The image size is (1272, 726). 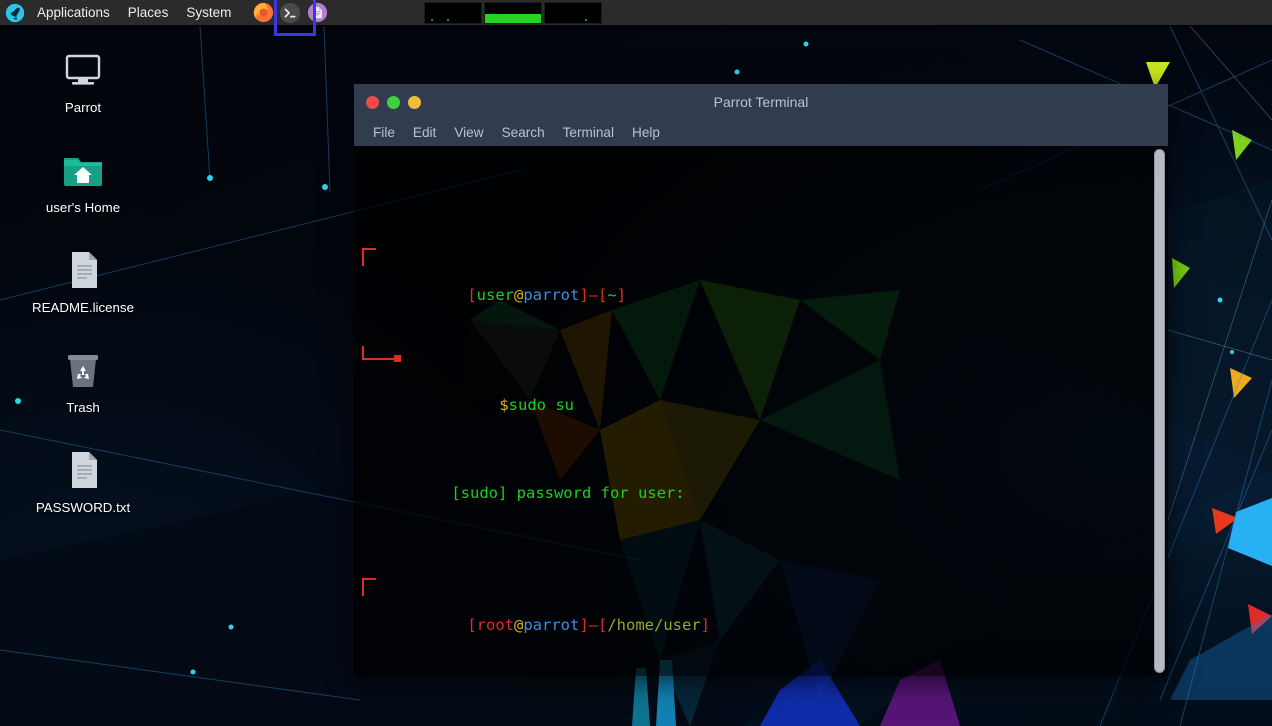 I want to click on terminal-menu-file: File, so click(x=384, y=133).